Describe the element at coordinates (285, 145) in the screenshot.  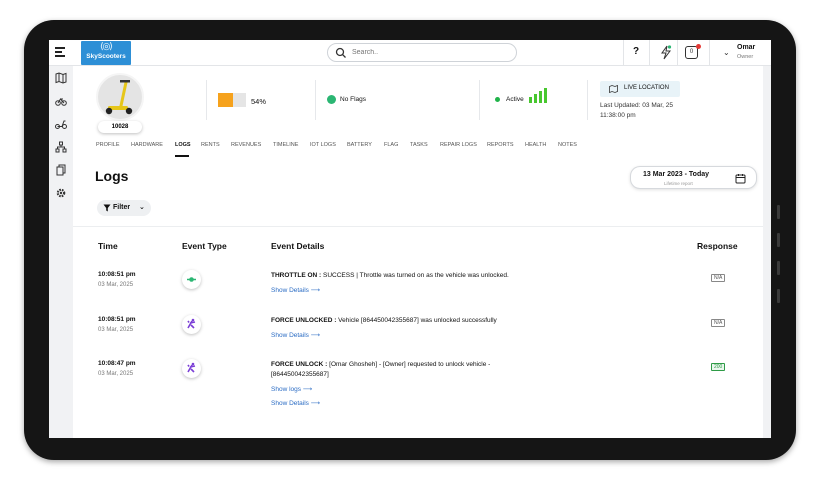
I see `tab-timeline: TIMELINE` at that location.